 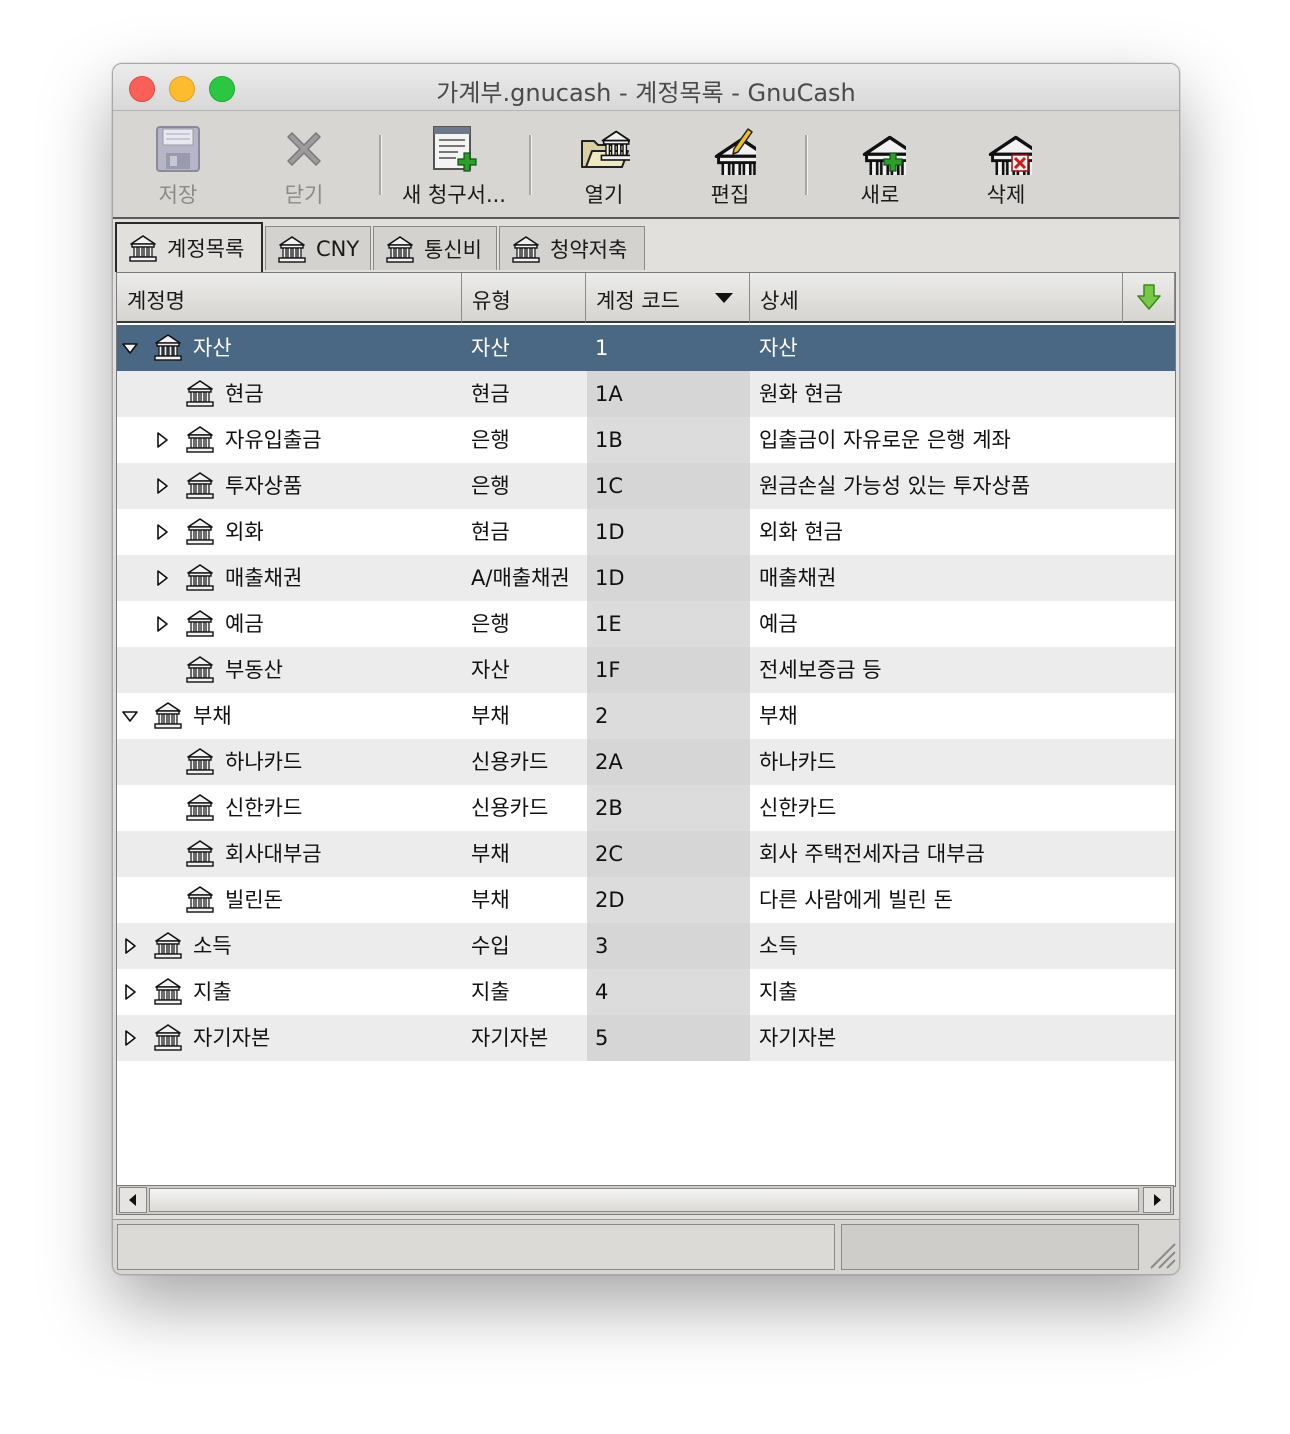 I want to click on account-name: 자산, so click(x=212, y=348).